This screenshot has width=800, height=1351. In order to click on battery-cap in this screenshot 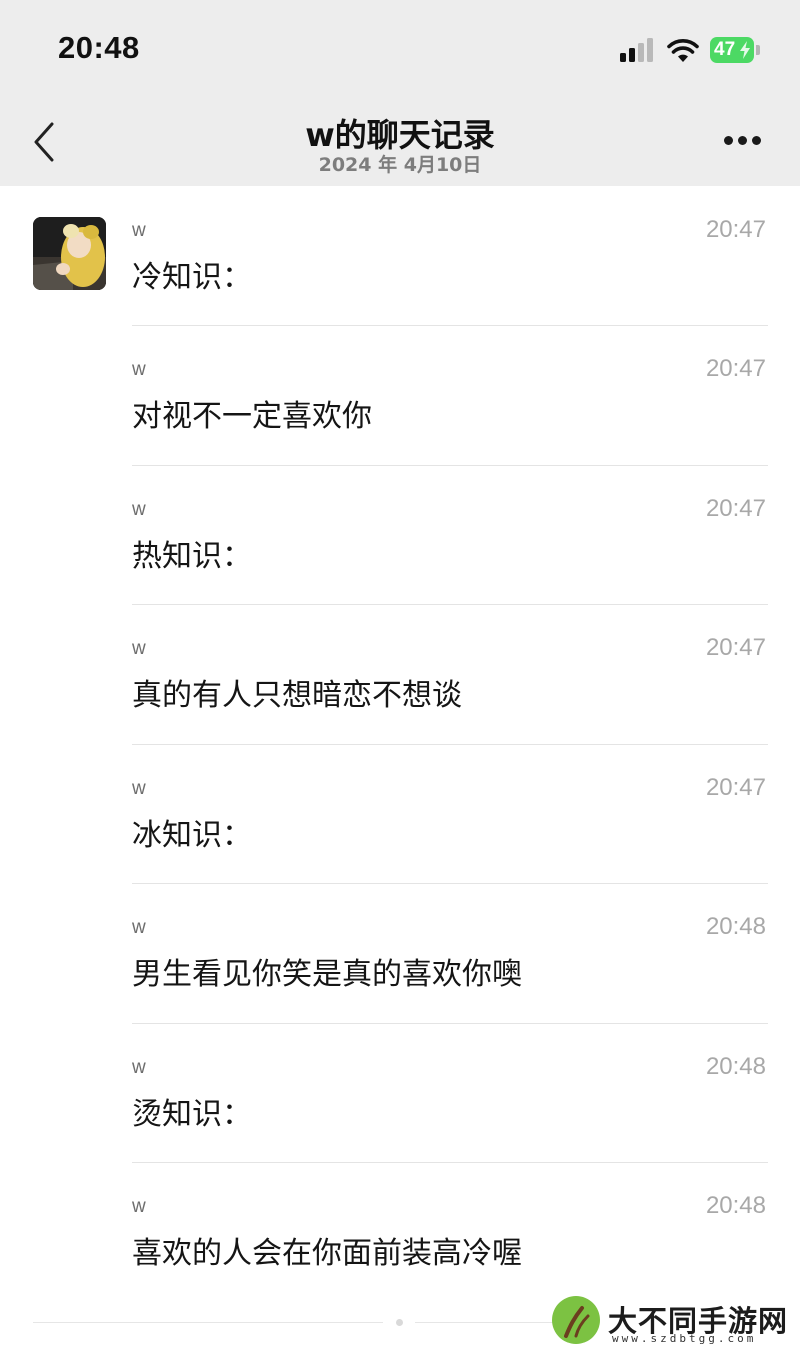, I will do `click(758, 50)`.